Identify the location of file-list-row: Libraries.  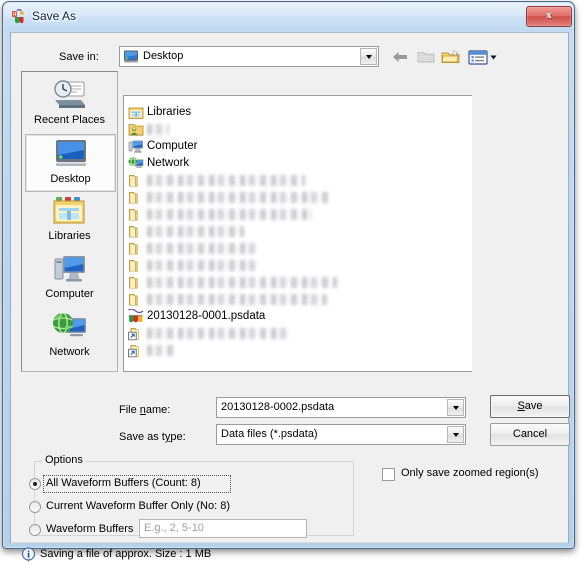
(296, 112).